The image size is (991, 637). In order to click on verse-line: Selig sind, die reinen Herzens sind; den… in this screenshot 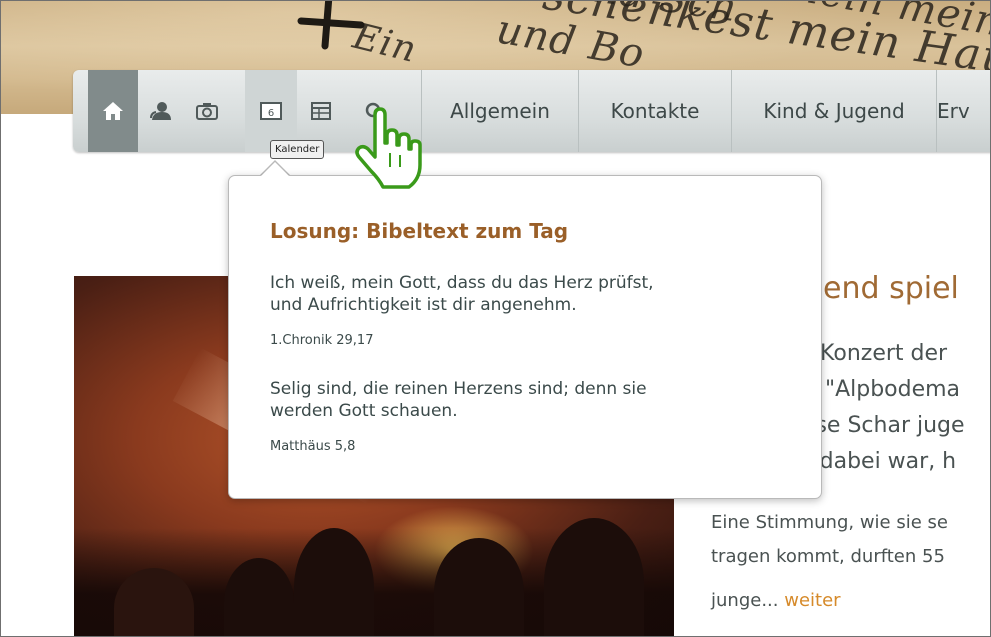, I will do `click(458, 389)`.